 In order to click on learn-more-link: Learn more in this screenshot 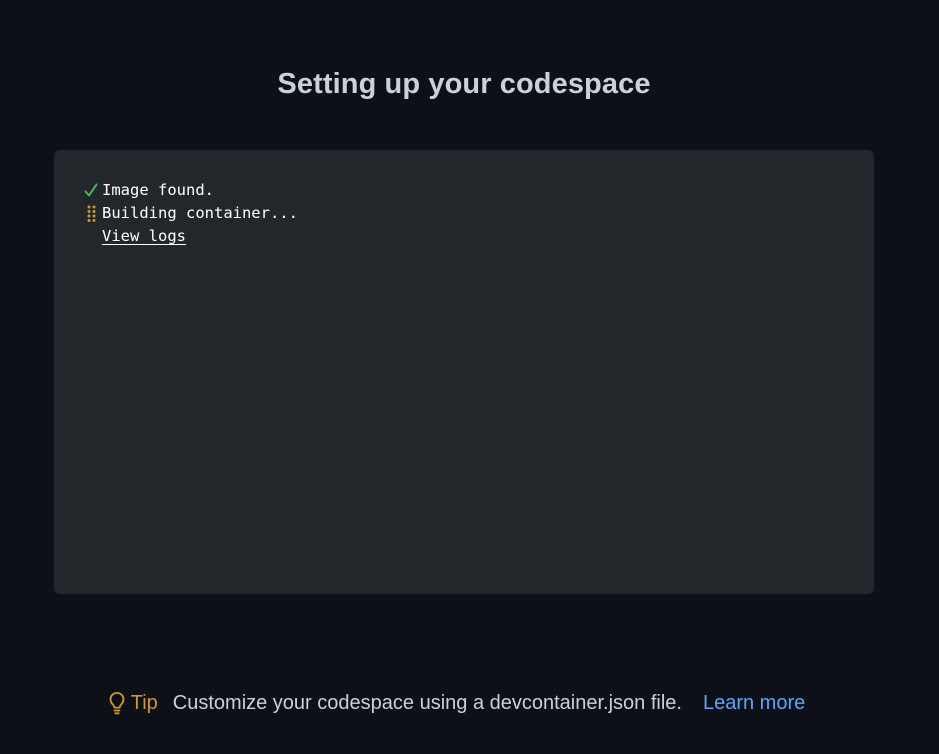, I will do `click(754, 703)`.